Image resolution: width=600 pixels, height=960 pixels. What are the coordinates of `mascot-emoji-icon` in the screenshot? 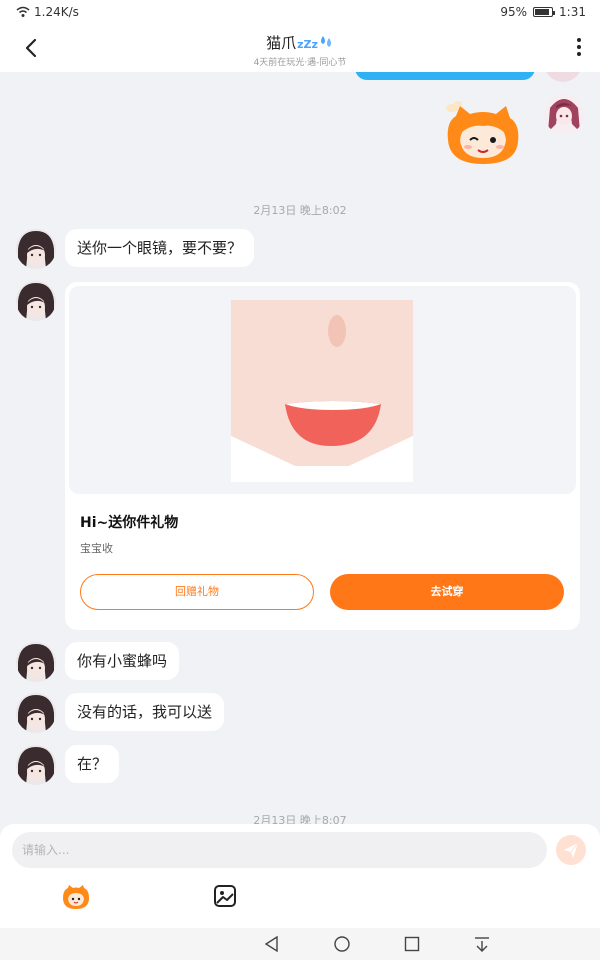 It's located at (76, 897).